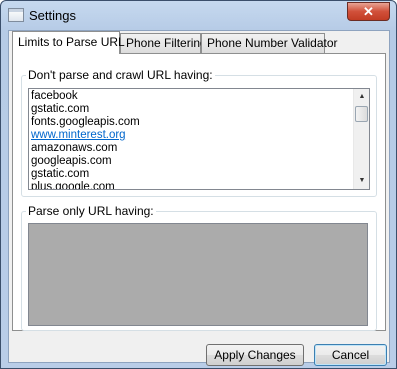 Image resolution: width=397 pixels, height=369 pixels. What do you see at coordinates (68, 42) in the screenshot?
I see `tab-limits-to-parse-url: Limits to Parse URL` at bounding box center [68, 42].